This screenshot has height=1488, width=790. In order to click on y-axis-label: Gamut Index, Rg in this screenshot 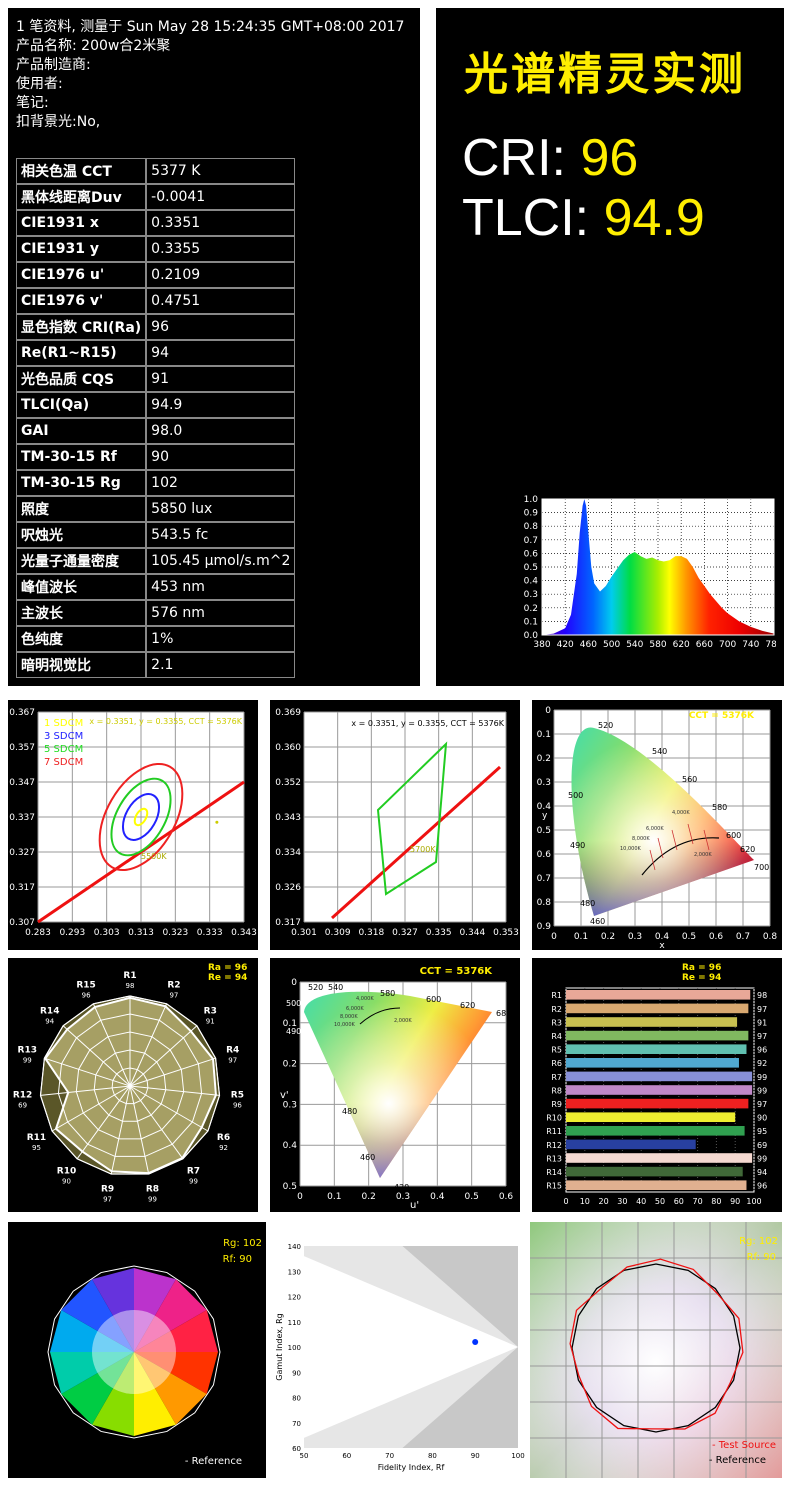, I will do `click(279, 1346)`.